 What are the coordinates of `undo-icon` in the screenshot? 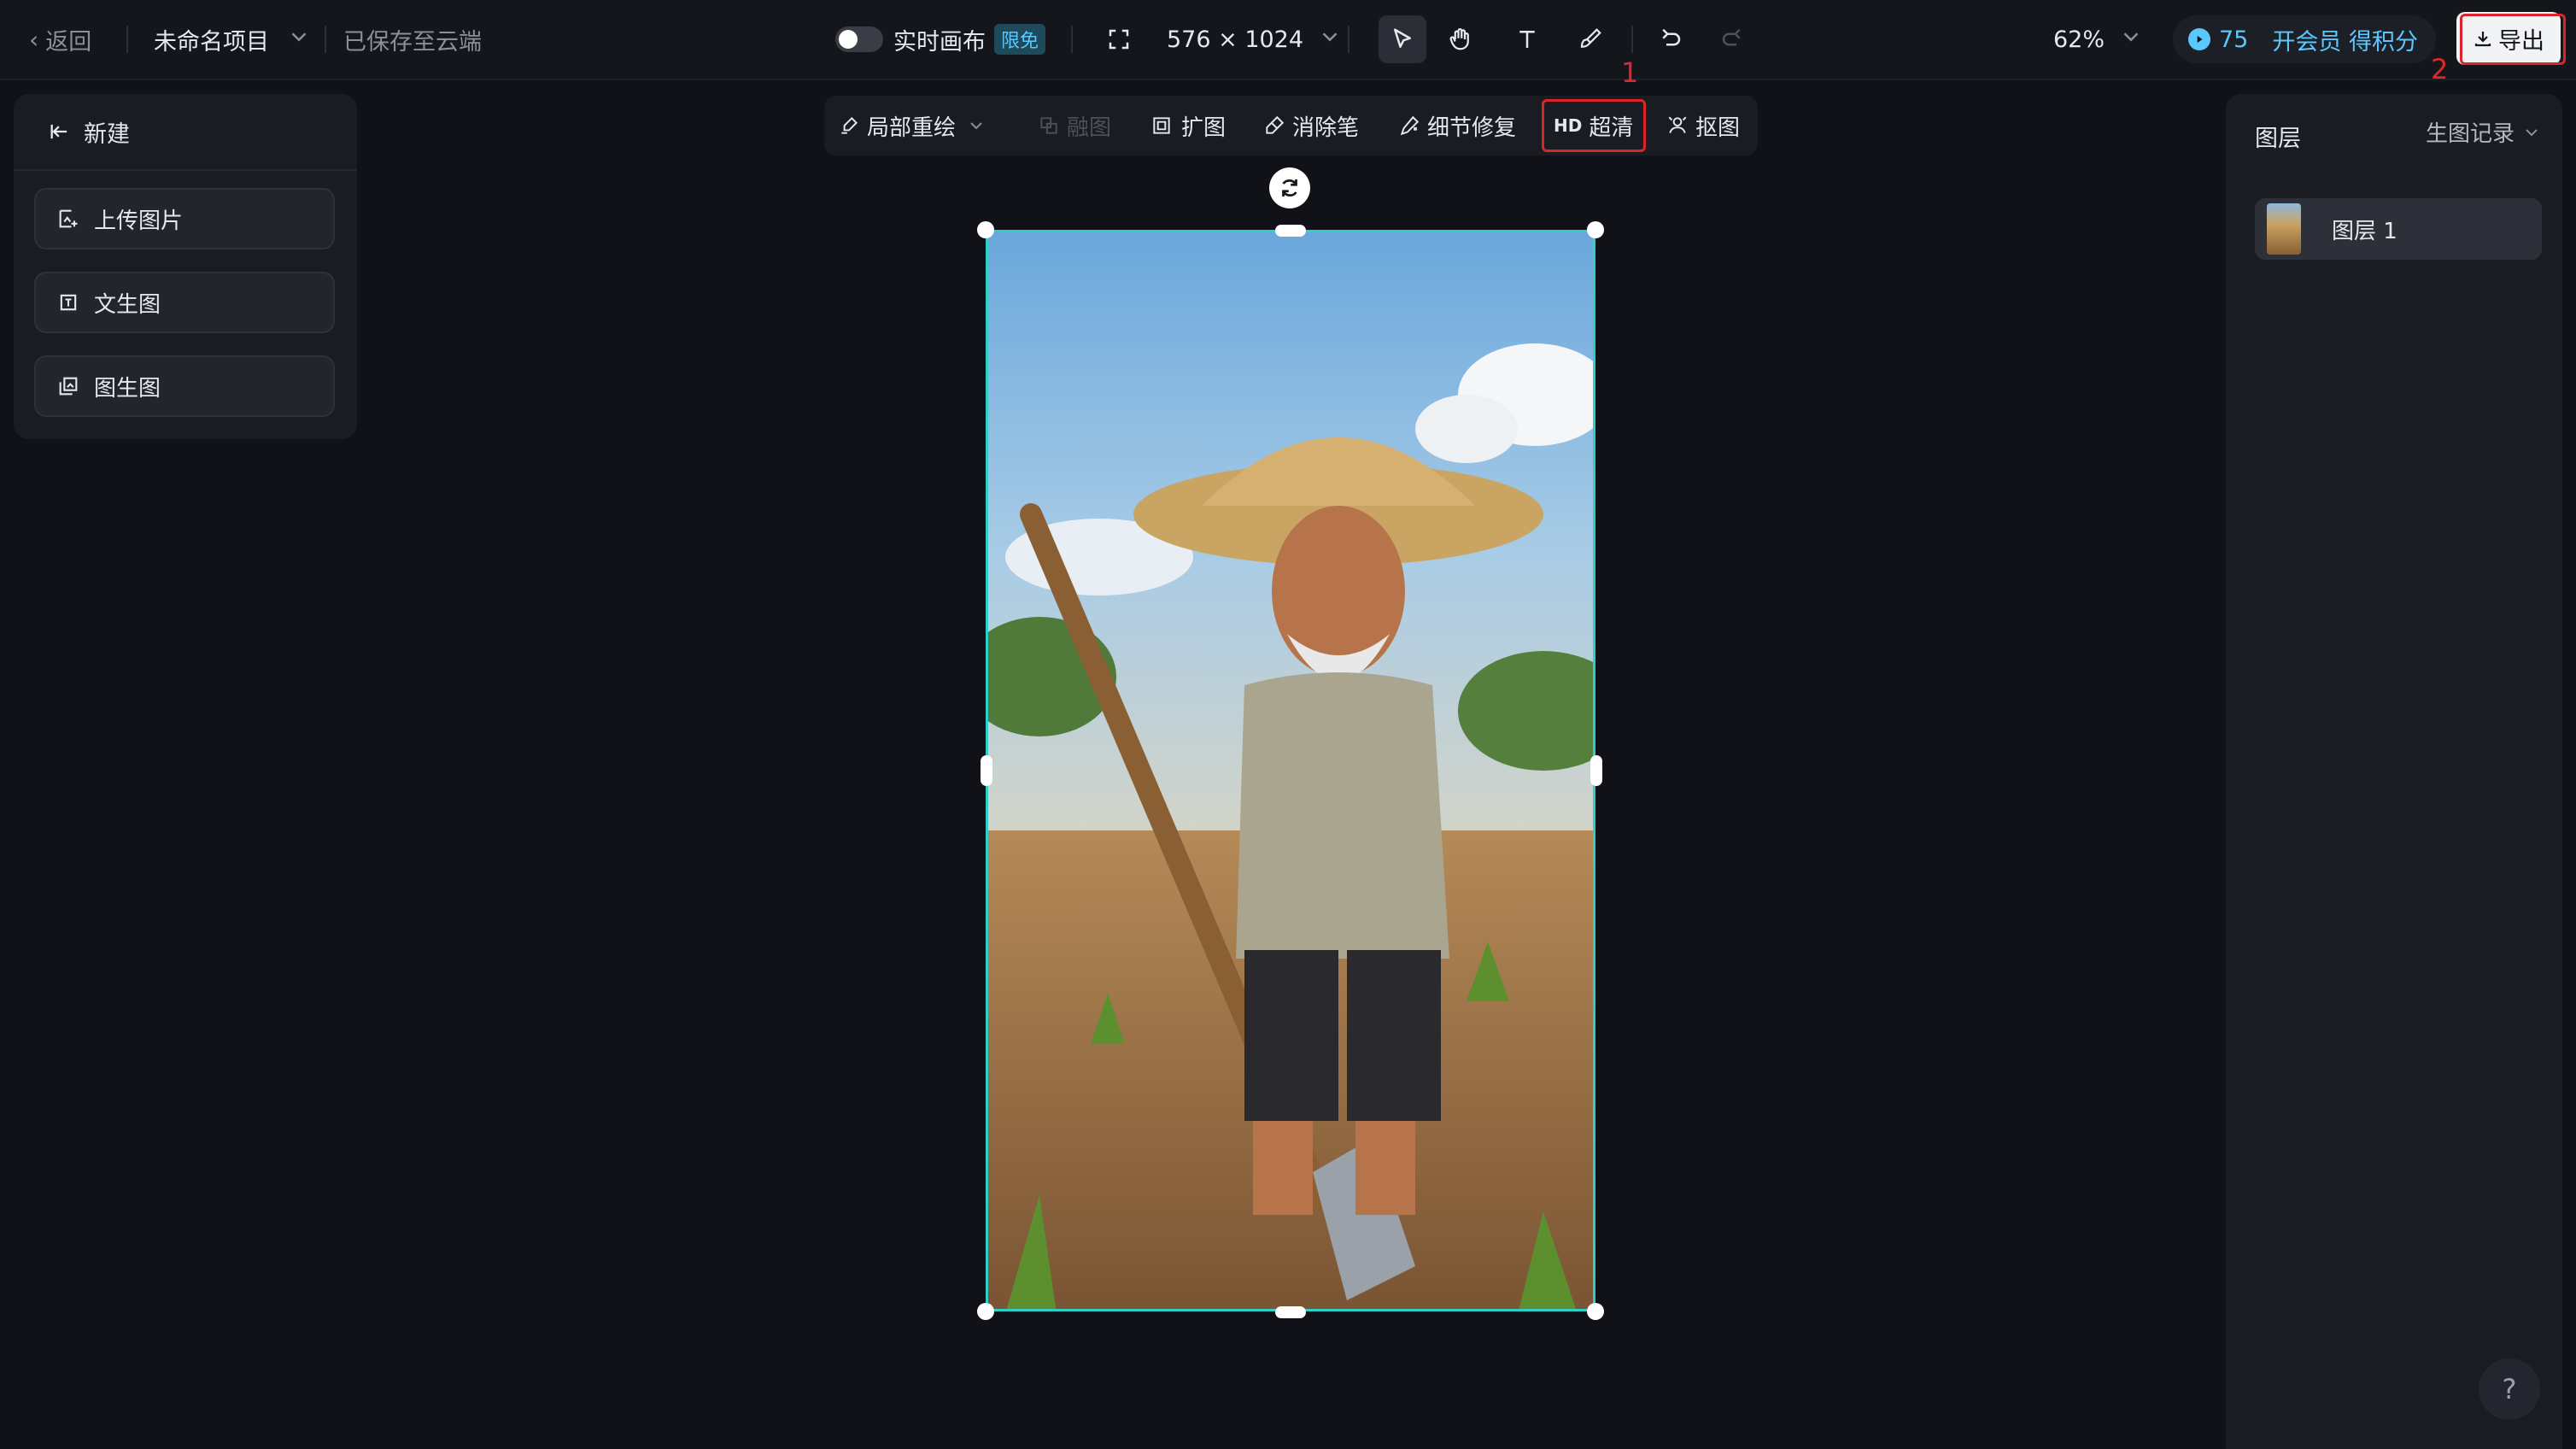 It's located at (1671, 37).